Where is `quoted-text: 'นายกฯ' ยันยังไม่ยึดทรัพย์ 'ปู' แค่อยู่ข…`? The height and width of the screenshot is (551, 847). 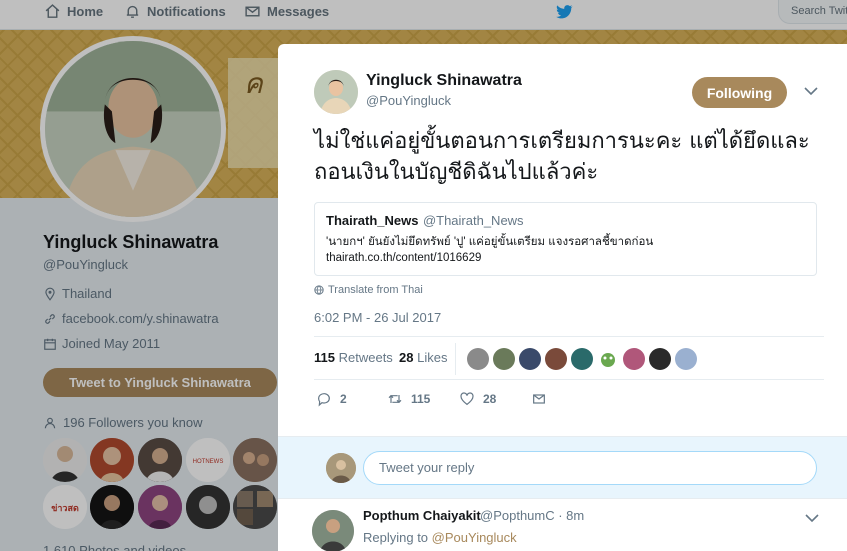
quoted-text: 'นายกฯ' ยันยังไม่ยึดทรัพย์ 'ปู' แค่อยู่ข… is located at coordinates (490, 242).